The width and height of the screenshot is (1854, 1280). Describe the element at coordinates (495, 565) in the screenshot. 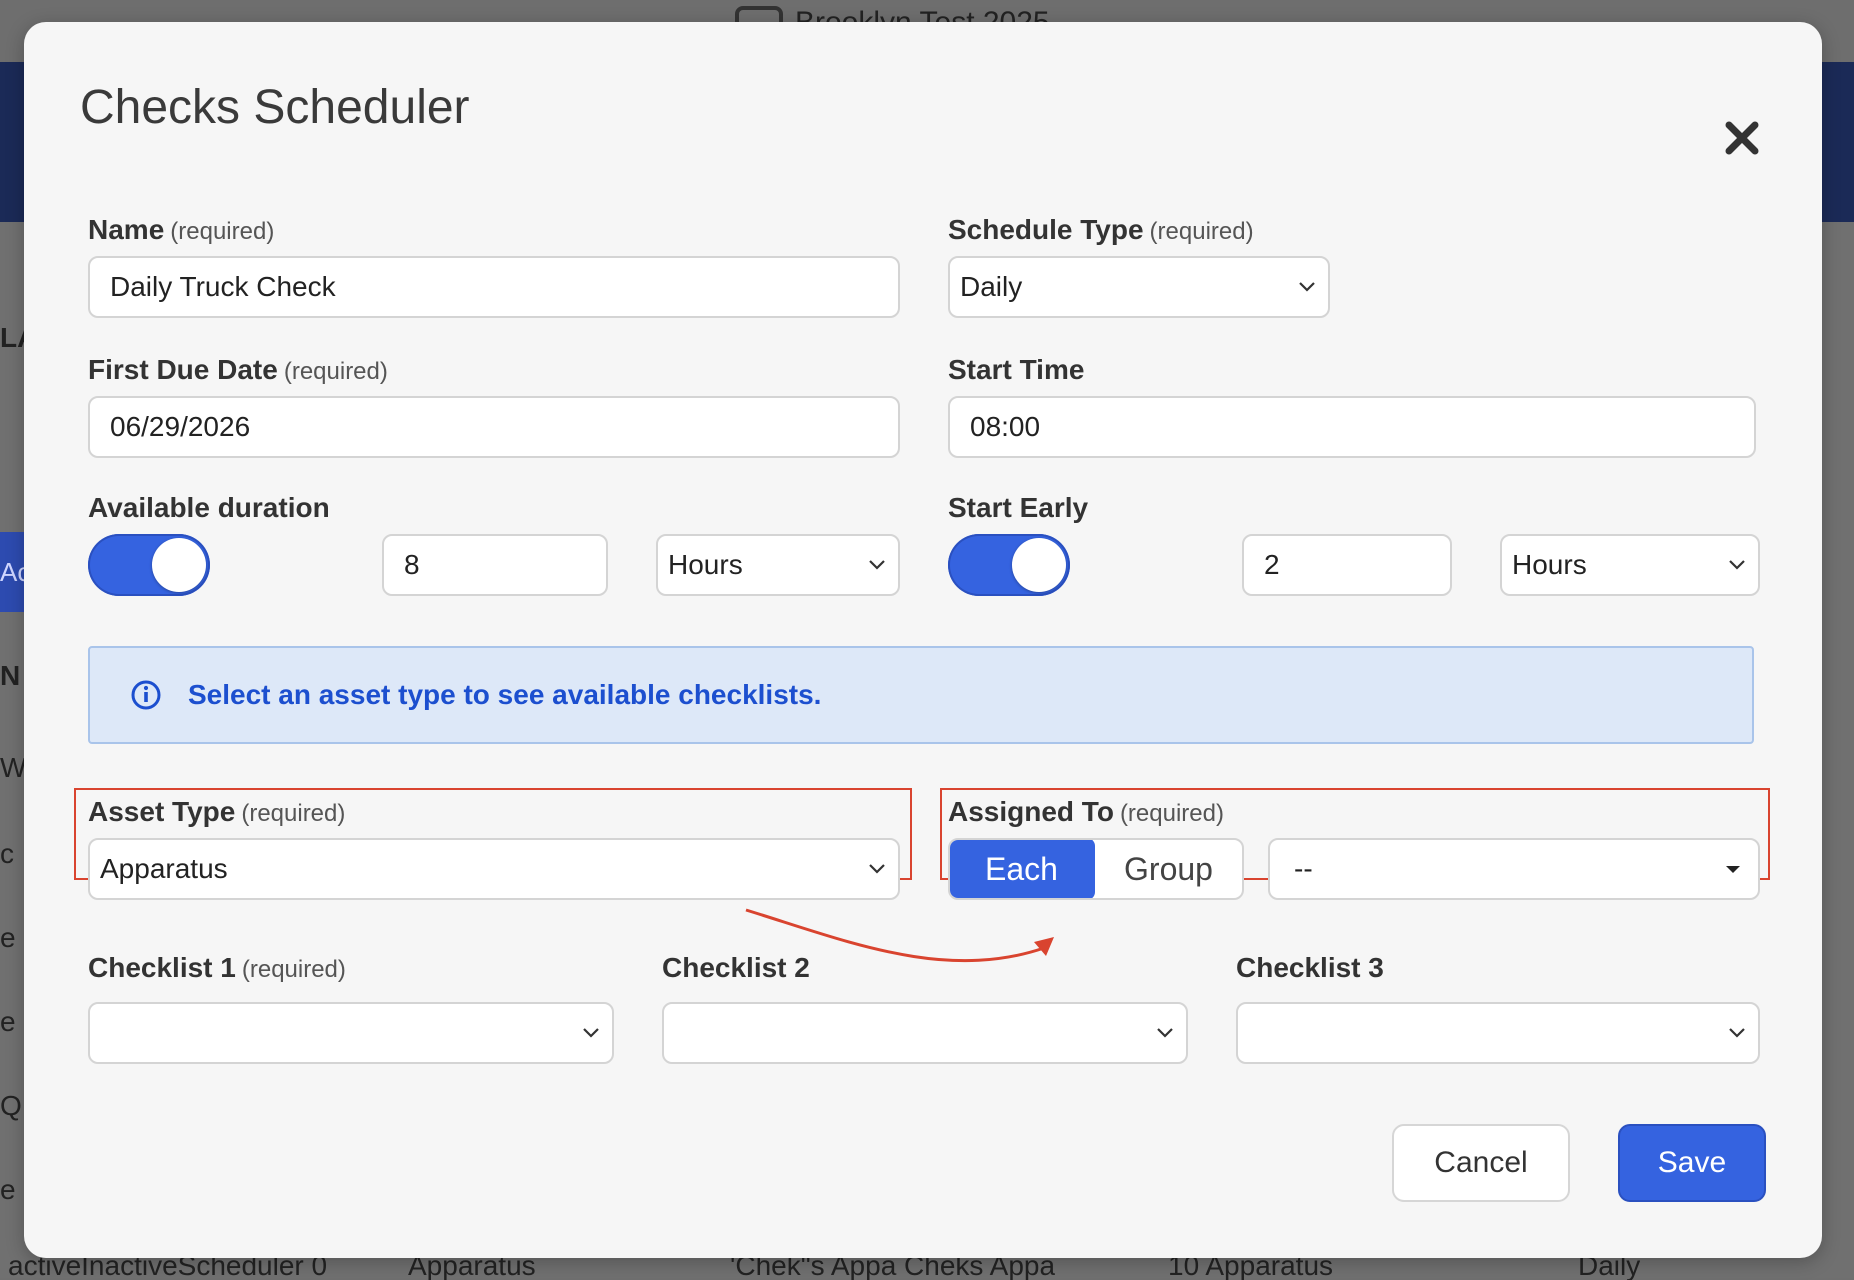

I see `available-duration-amount-input` at that location.